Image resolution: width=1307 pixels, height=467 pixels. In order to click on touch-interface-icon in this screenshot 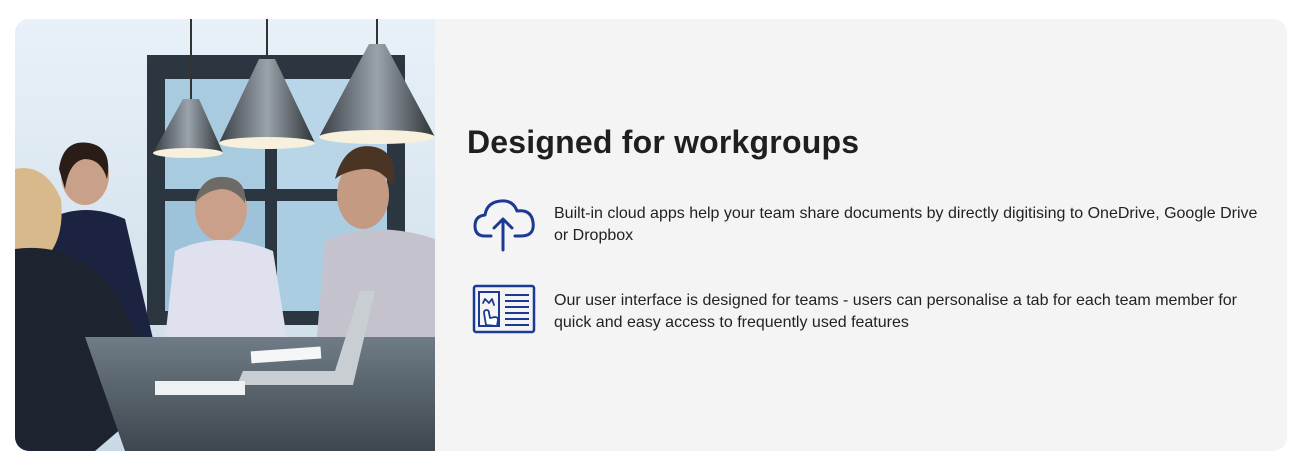, I will do `click(505, 311)`.